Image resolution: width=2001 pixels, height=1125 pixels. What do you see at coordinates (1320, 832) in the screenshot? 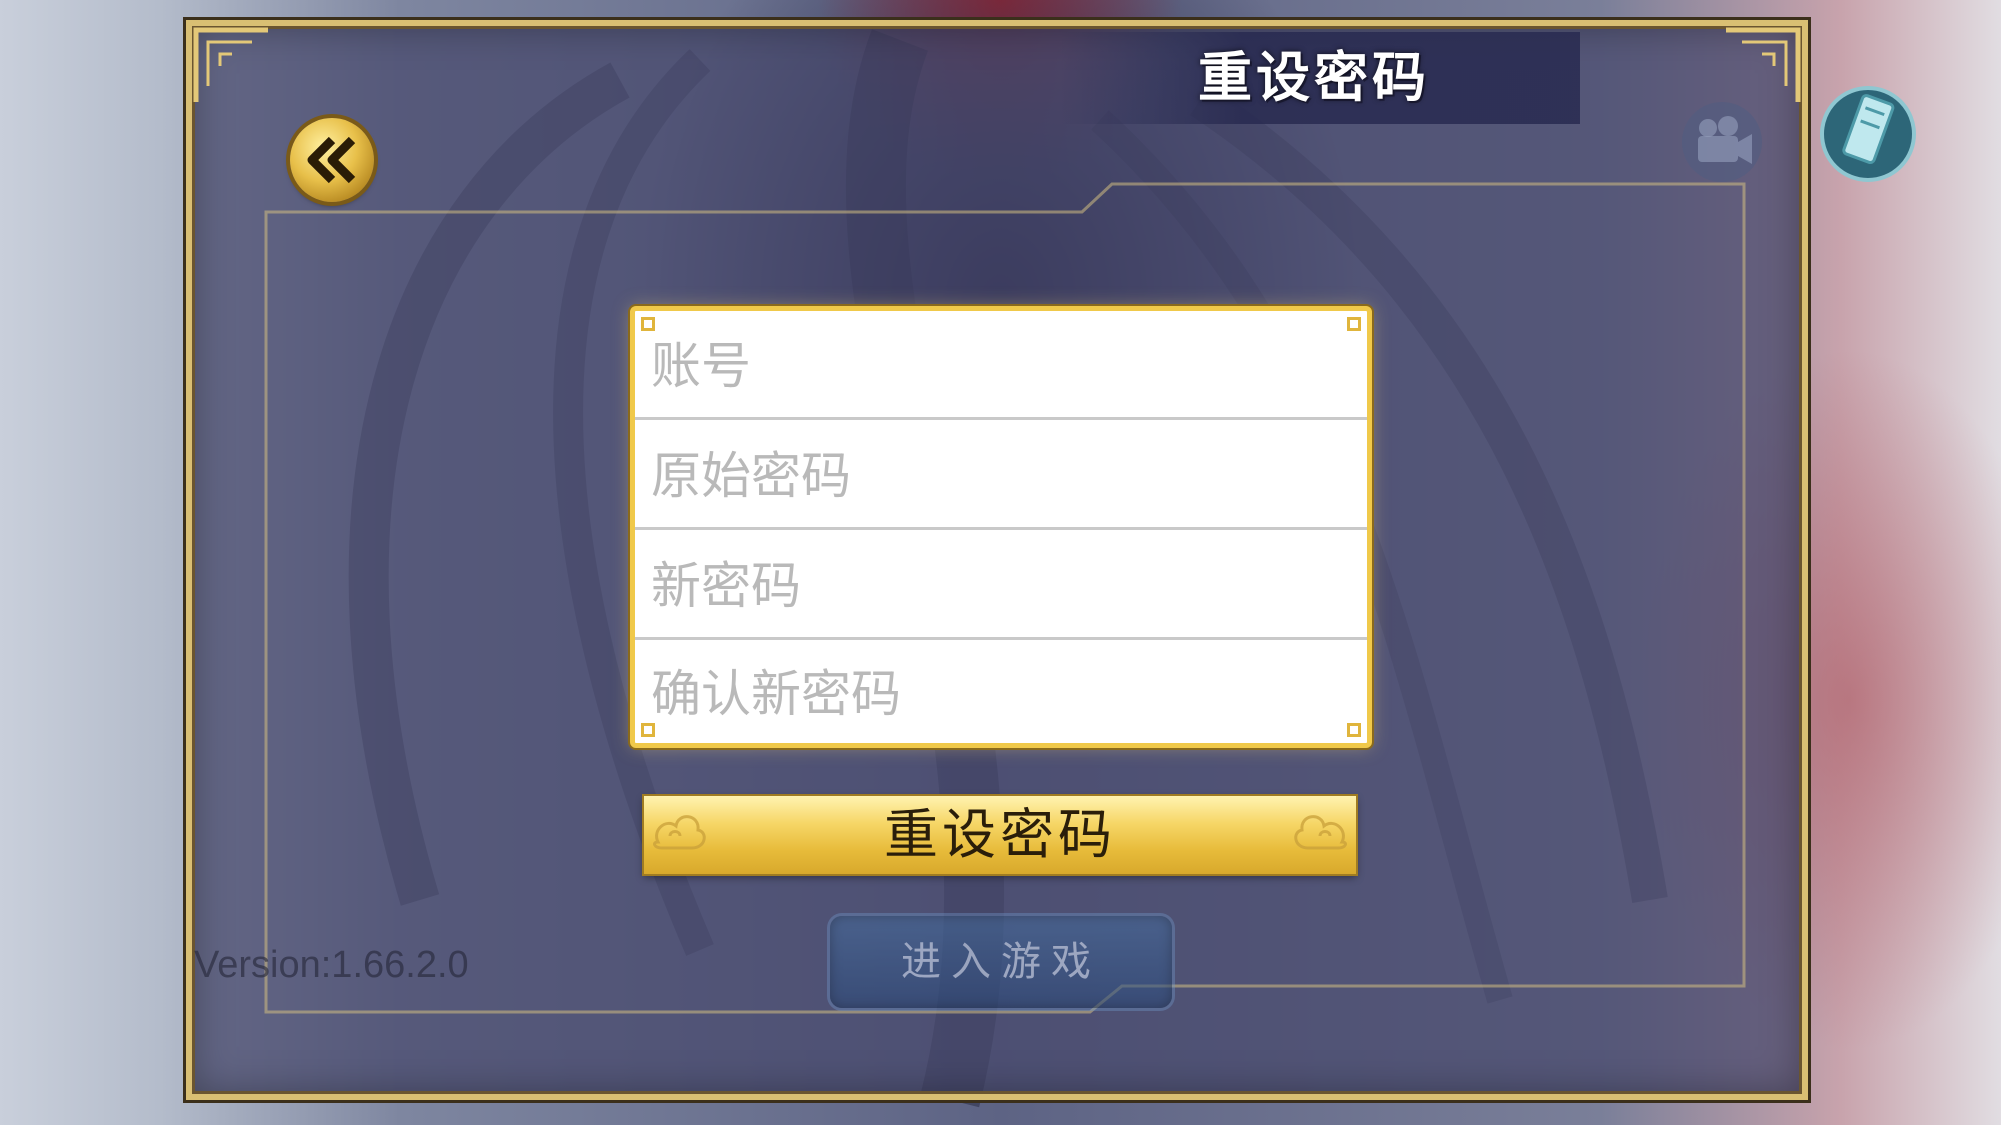
I see `cloud-ornament-icon` at bounding box center [1320, 832].